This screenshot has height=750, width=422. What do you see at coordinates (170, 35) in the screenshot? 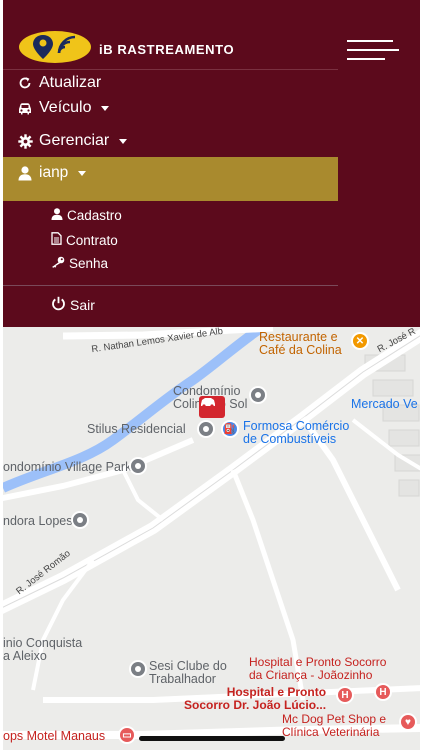
I see `brand-header: iB RASTREAMENTO` at bounding box center [170, 35].